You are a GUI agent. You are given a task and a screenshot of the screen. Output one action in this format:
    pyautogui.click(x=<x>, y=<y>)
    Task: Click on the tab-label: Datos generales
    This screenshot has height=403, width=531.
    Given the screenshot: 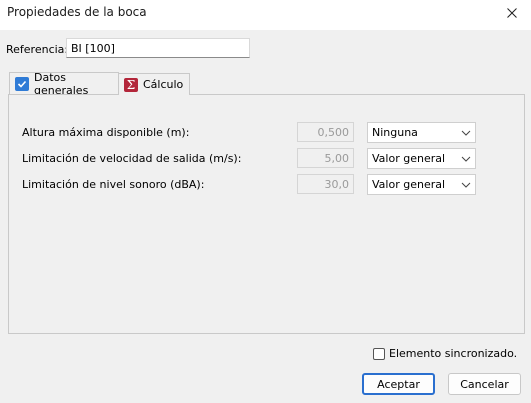 What is the action you would take?
    pyautogui.click(x=61, y=83)
    